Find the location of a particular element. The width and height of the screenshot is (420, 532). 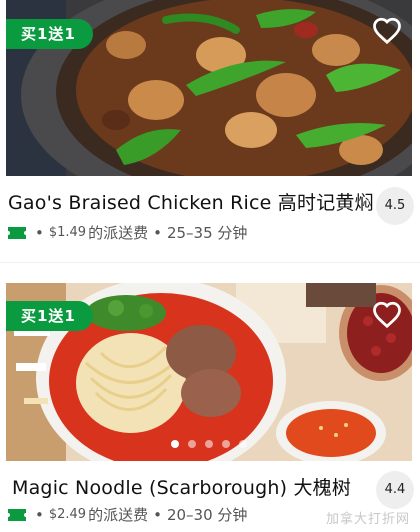

restaurant-name: Gao's Braised Chicken Rice 高时记黄焖 is located at coordinates (191, 201).